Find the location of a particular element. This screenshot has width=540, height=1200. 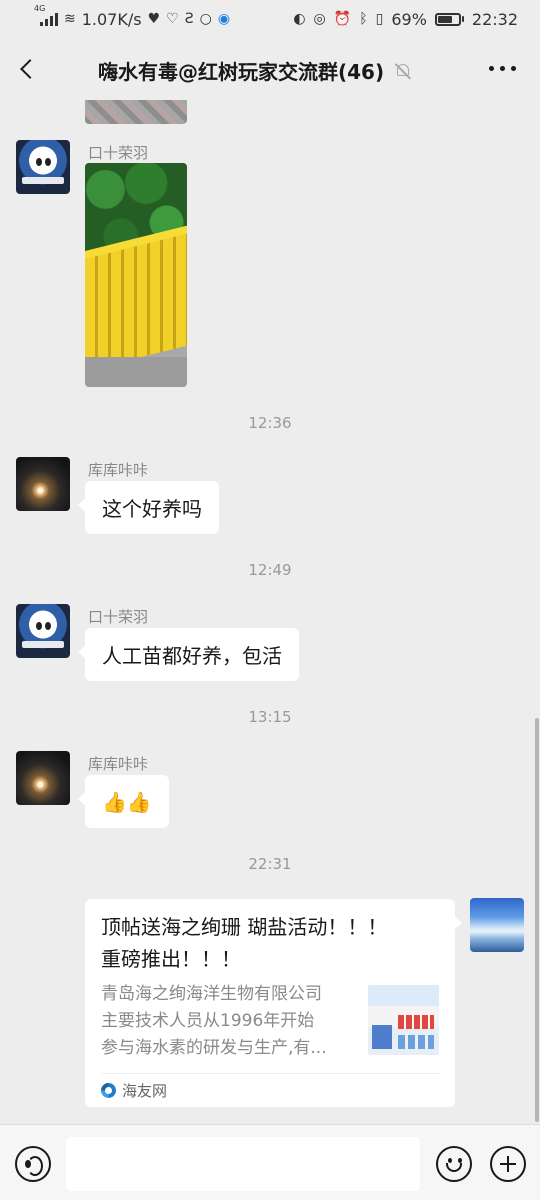

battery-percent: 69% is located at coordinates (409, 19).